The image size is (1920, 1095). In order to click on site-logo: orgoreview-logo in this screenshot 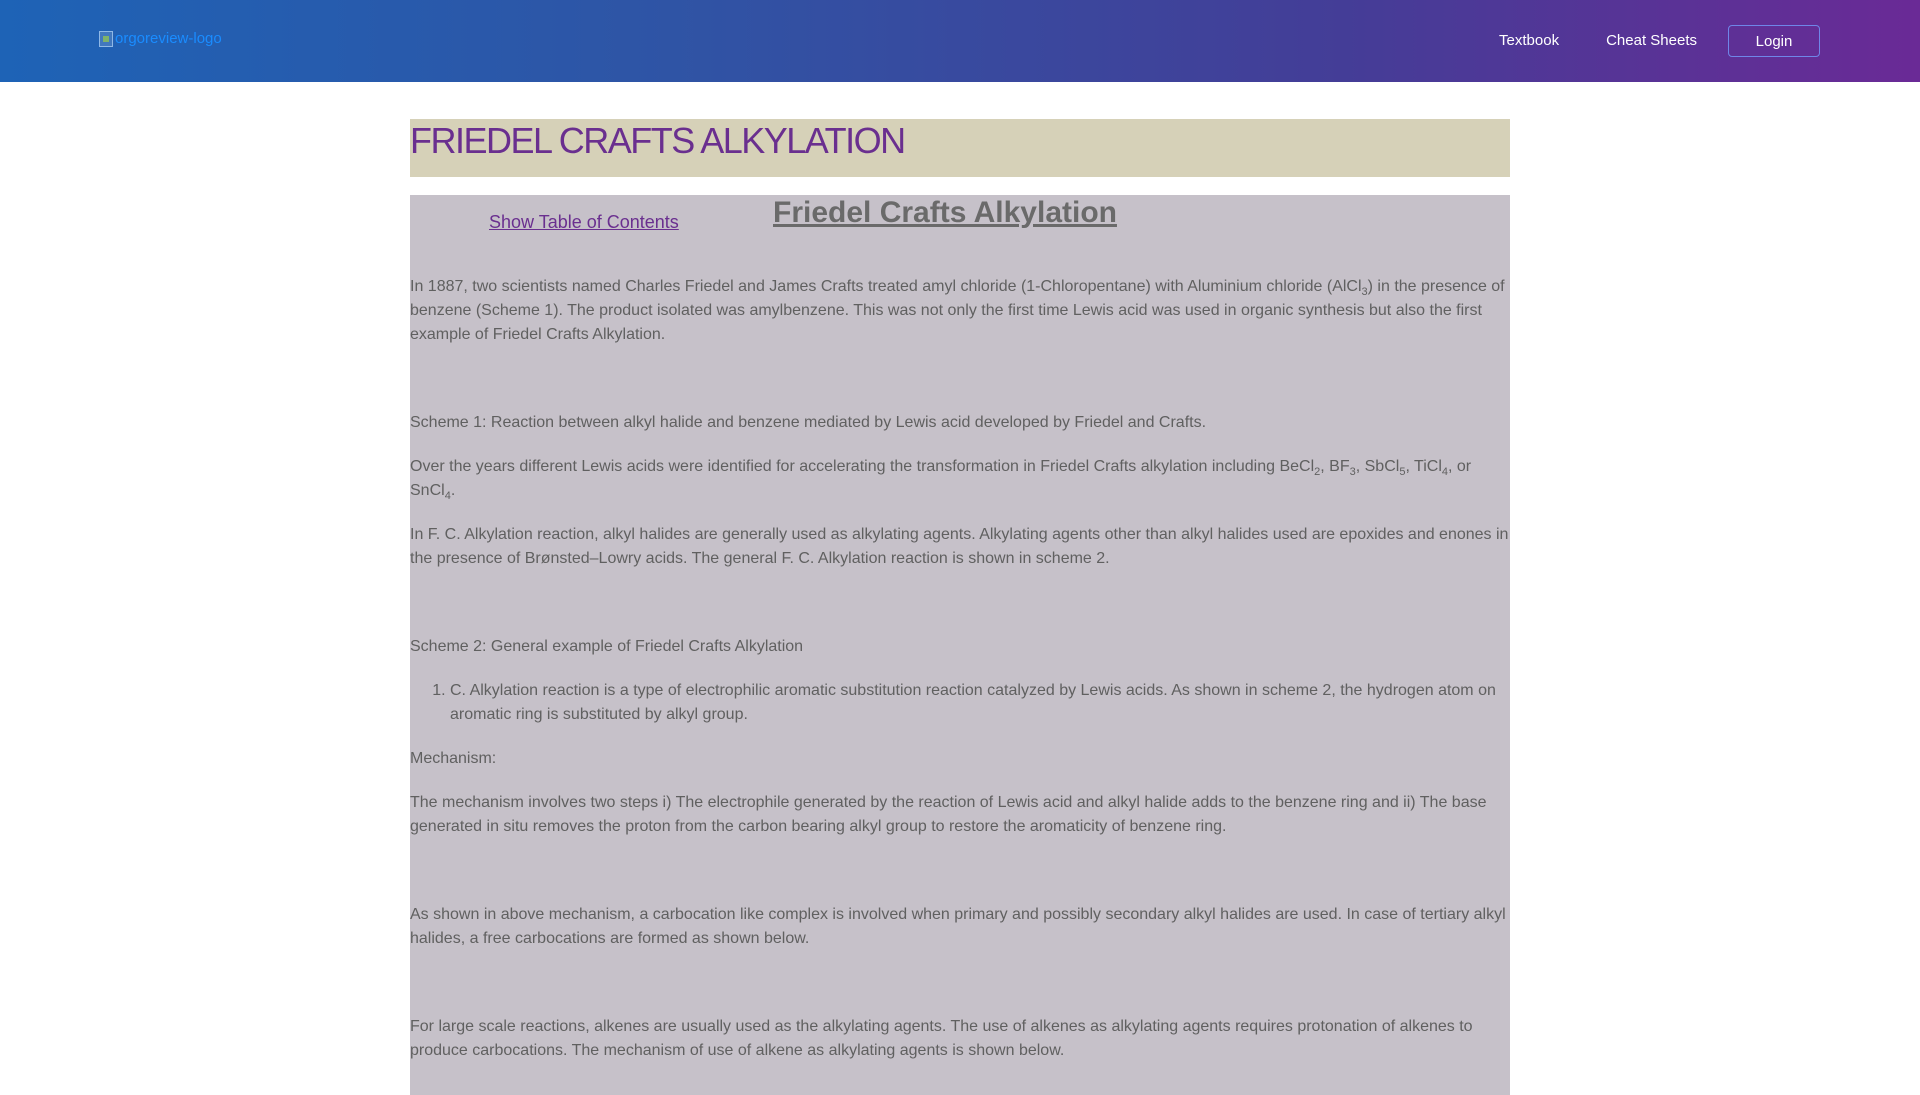, I will do `click(160, 38)`.